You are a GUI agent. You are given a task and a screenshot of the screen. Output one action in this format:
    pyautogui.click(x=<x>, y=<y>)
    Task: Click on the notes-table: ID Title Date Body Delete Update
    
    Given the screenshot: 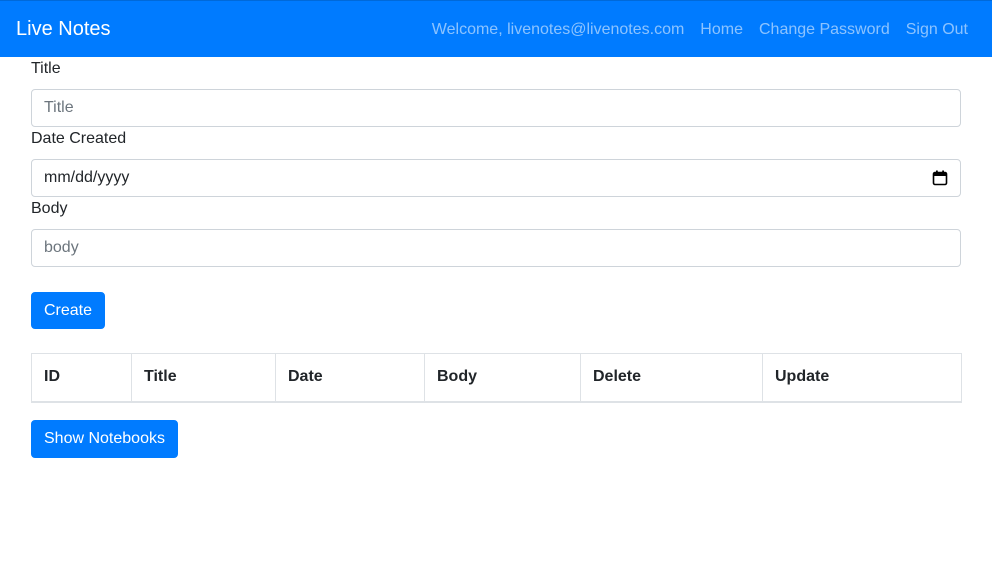 What is the action you would take?
    pyautogui.click(x=496, y=378)
    